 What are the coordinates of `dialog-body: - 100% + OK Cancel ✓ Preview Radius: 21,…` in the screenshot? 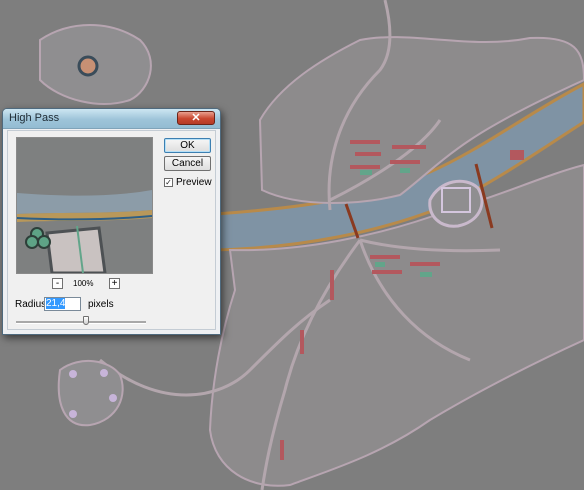 It's located at (111, 230).